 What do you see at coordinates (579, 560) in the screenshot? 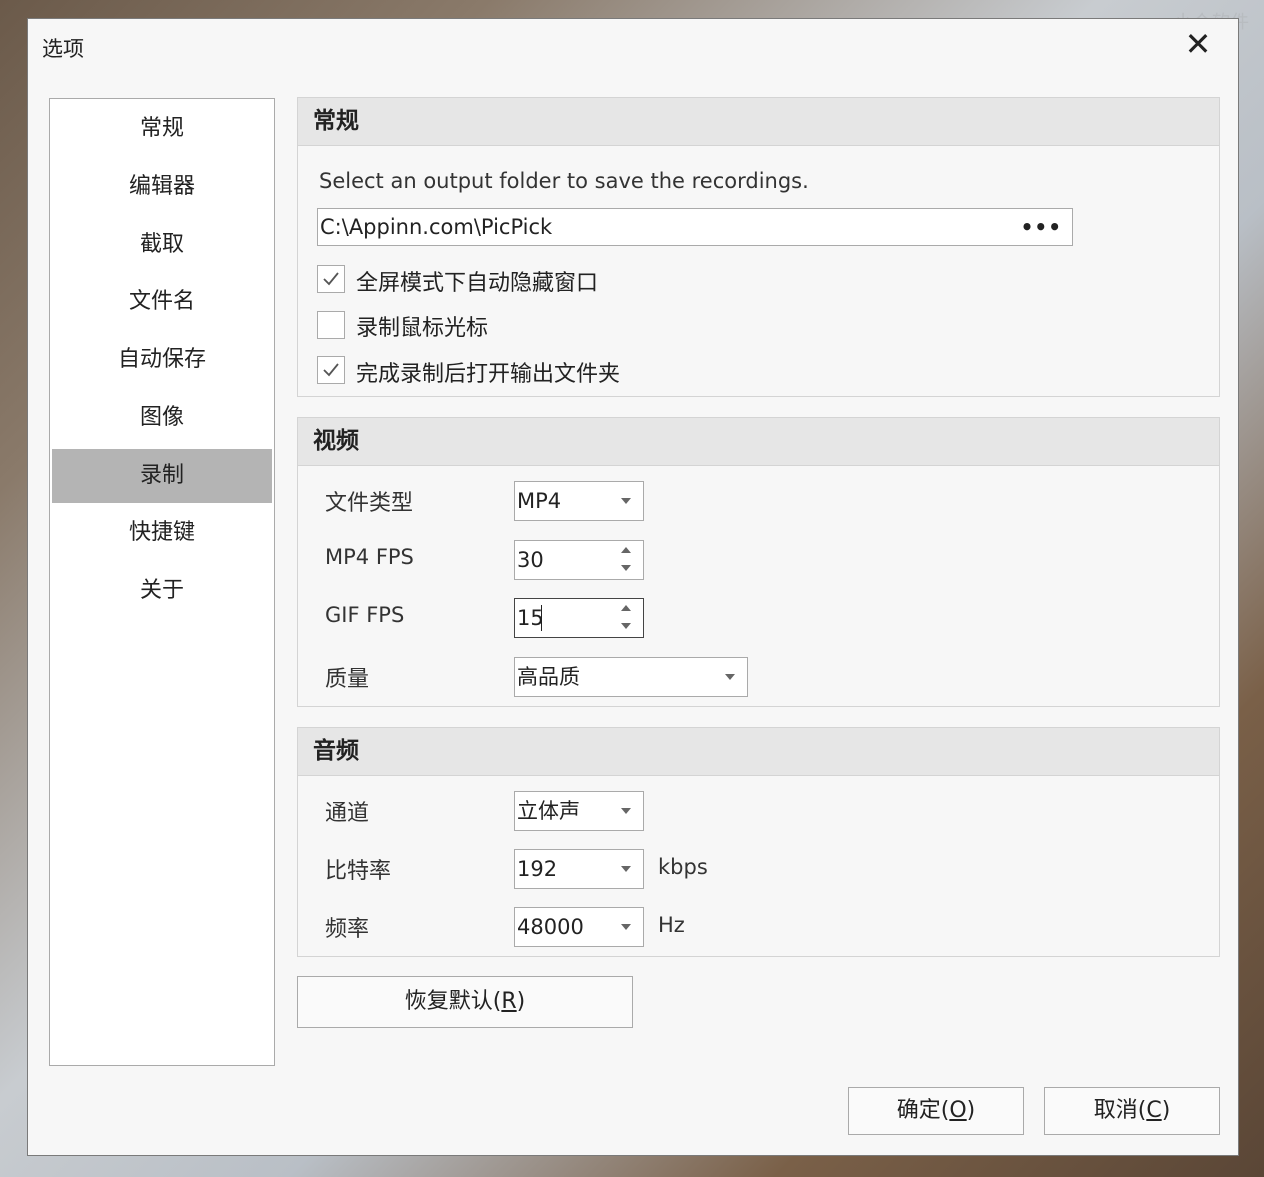
I see `mp4-fps-stepper: 30` at bounding box center [579, 560].